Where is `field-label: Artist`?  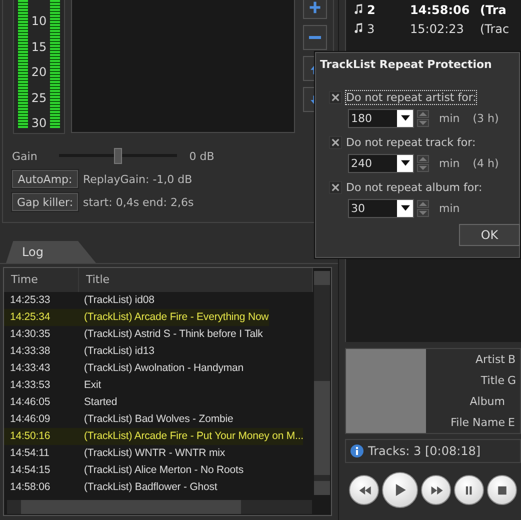 field-label: Artist is located at coordinates (490, 359).